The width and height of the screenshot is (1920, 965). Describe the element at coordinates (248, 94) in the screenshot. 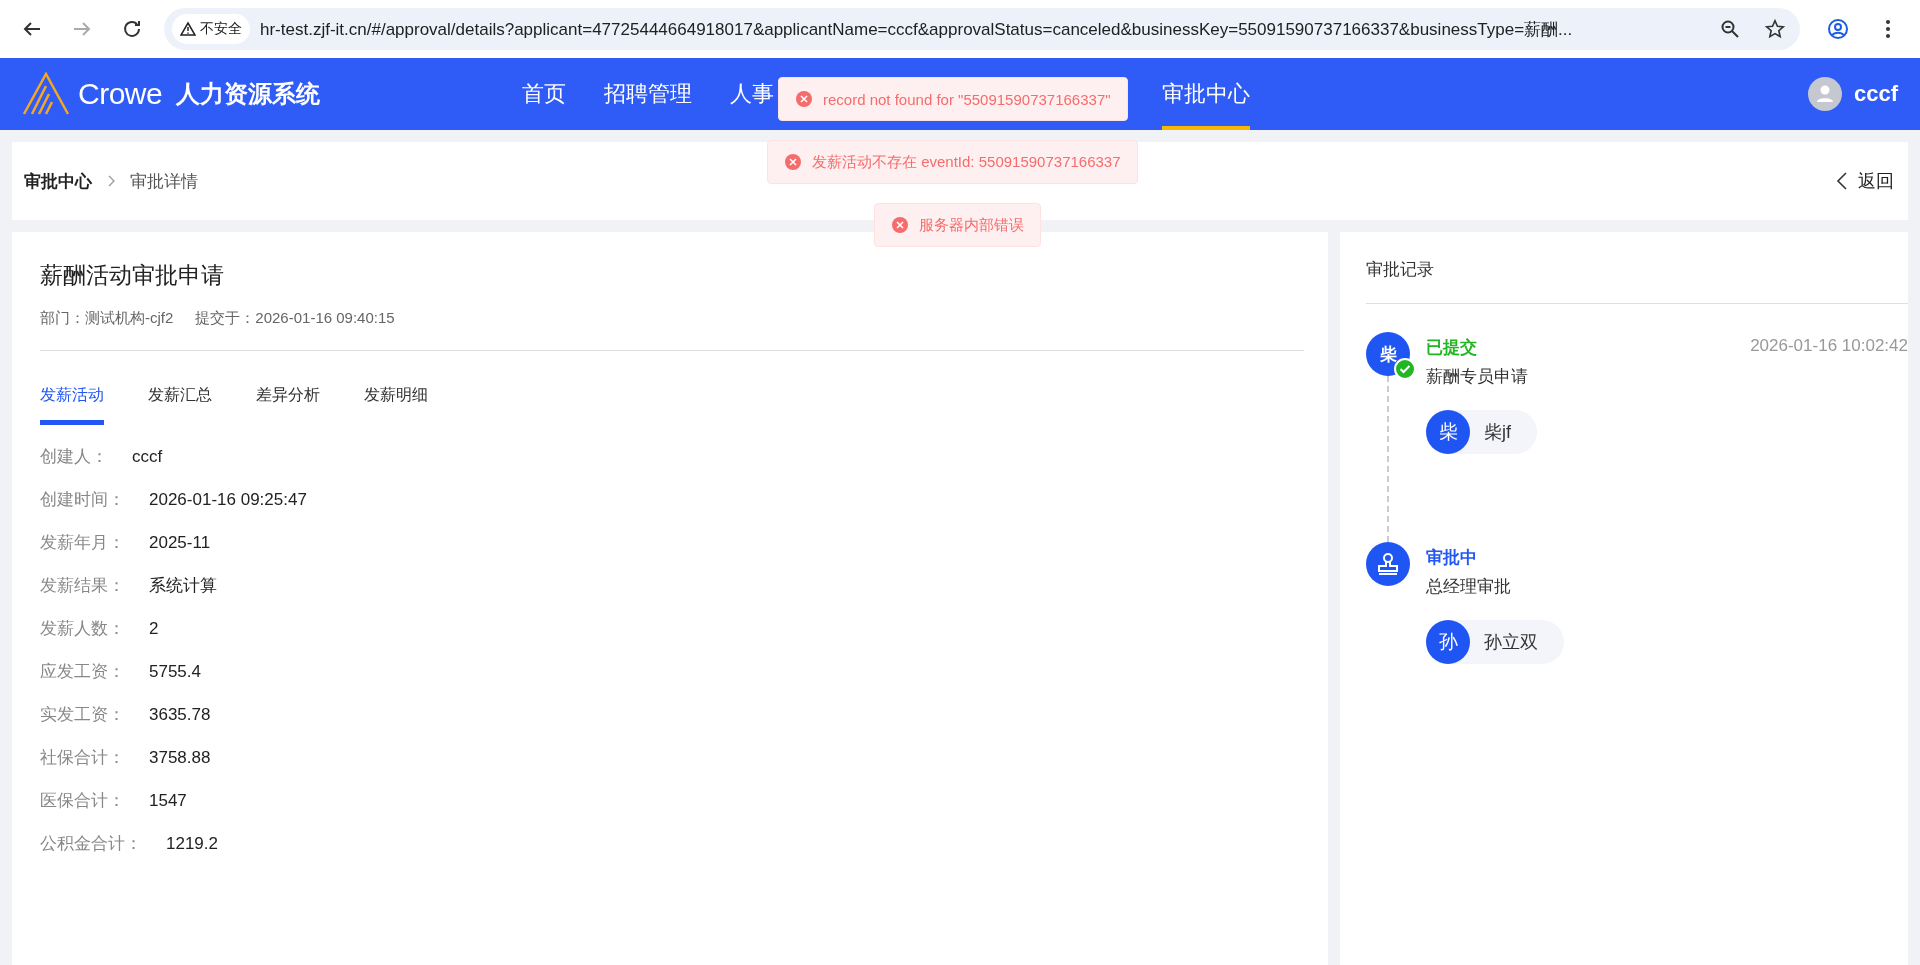

I see `system-name: 人力资源系统` at that location.